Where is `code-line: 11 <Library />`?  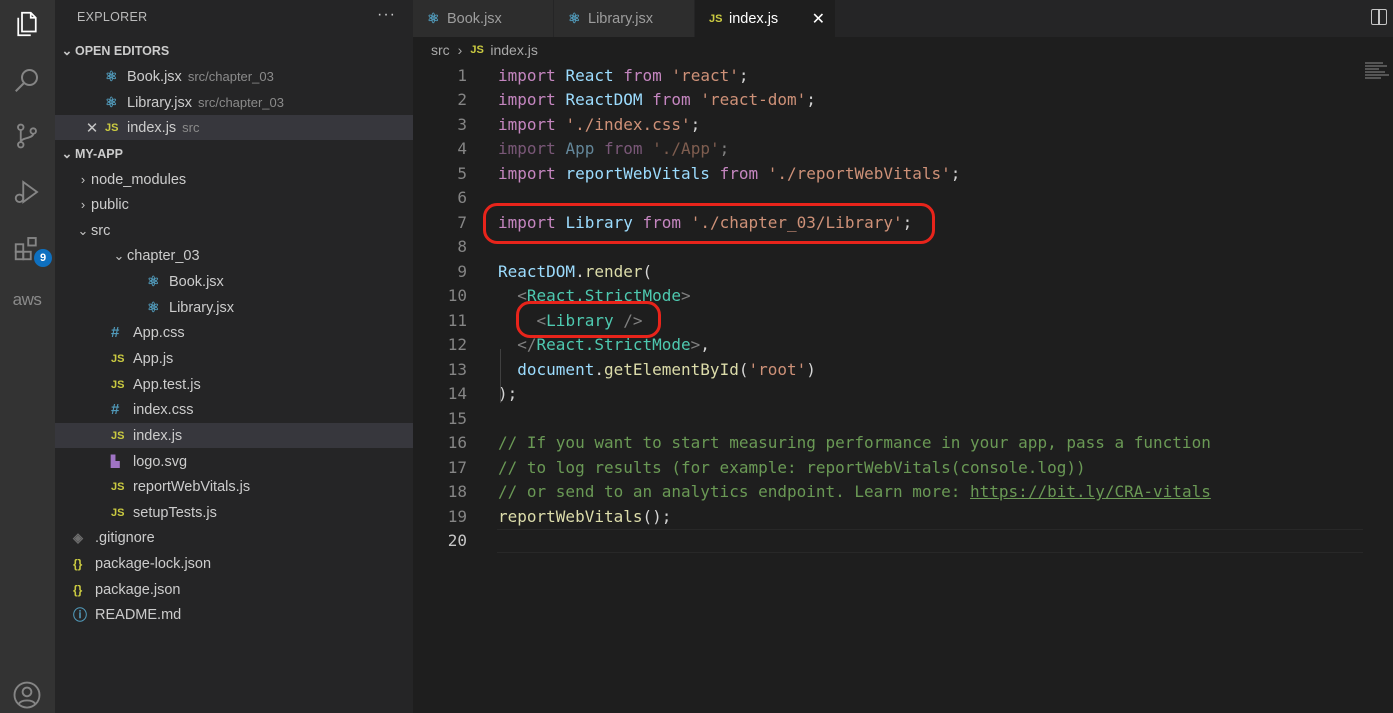 code-line: 11 <Library /> is located at coordinates (528, 320).